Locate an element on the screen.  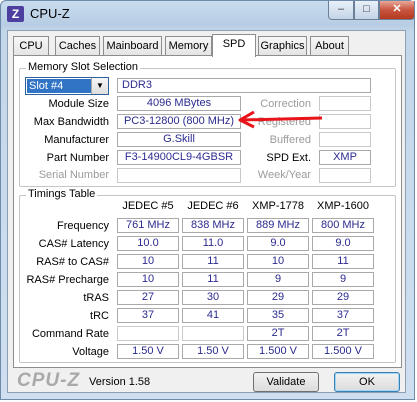
week-year-label: Week/Year is located at coordinates (284, 175).